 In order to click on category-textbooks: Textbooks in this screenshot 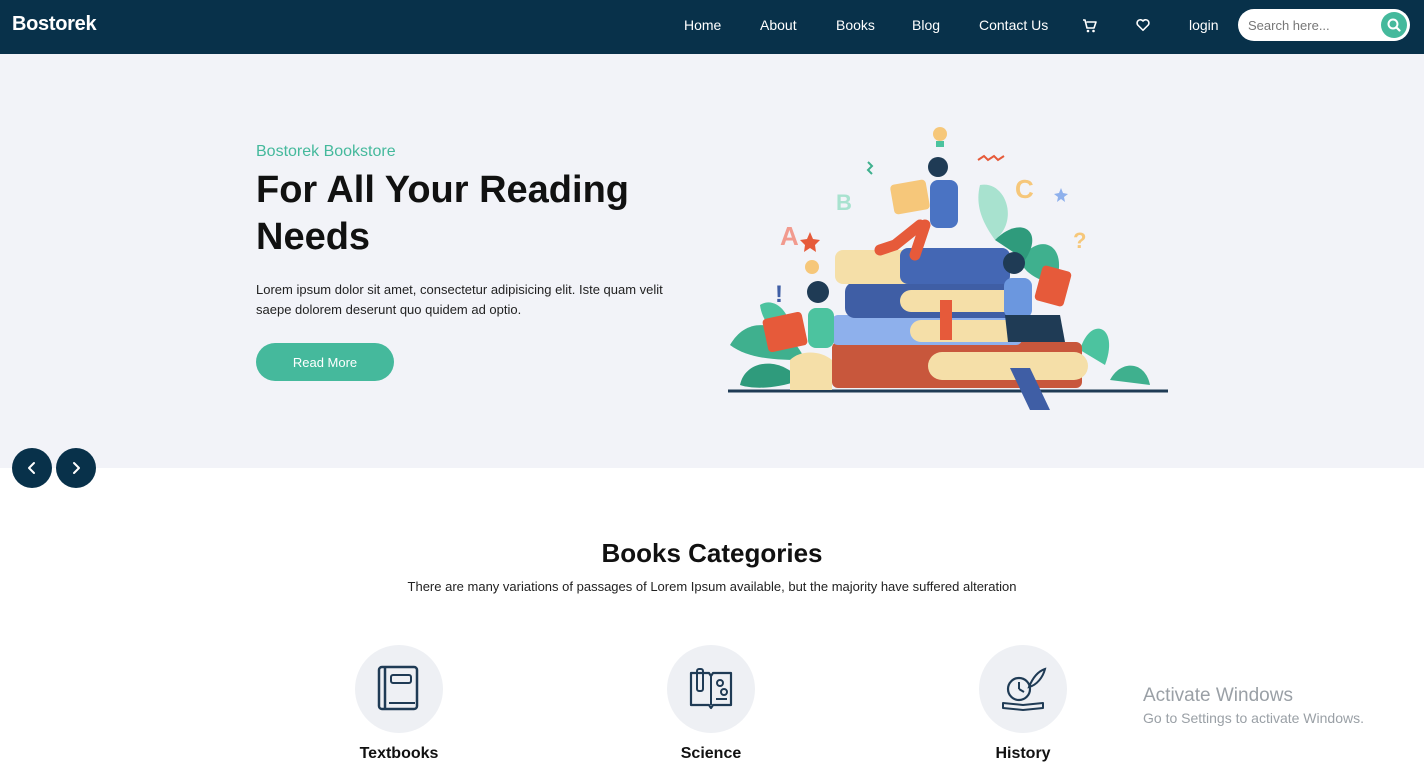, I will do `click(399, 707)`.